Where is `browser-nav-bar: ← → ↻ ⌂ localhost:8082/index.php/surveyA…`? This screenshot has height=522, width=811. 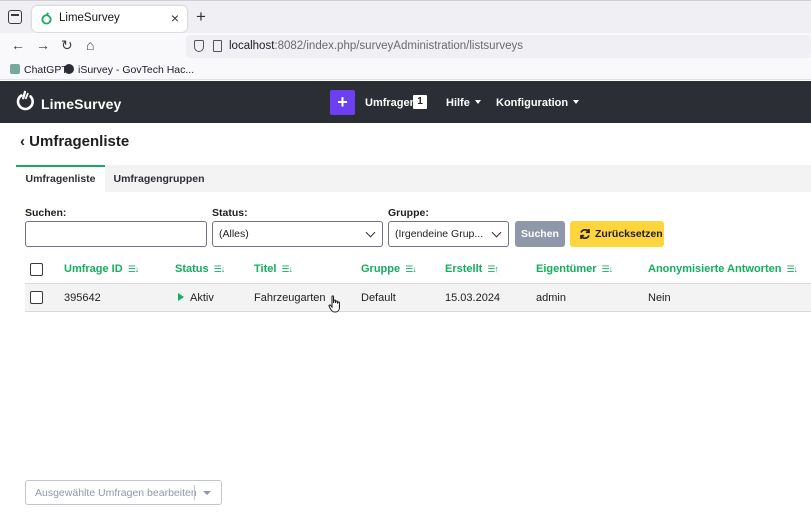 browser-nav-bar: ← → ↻ ⌂ localhost:8082/index.php/surveyA… is located at coordinates (405, 46).